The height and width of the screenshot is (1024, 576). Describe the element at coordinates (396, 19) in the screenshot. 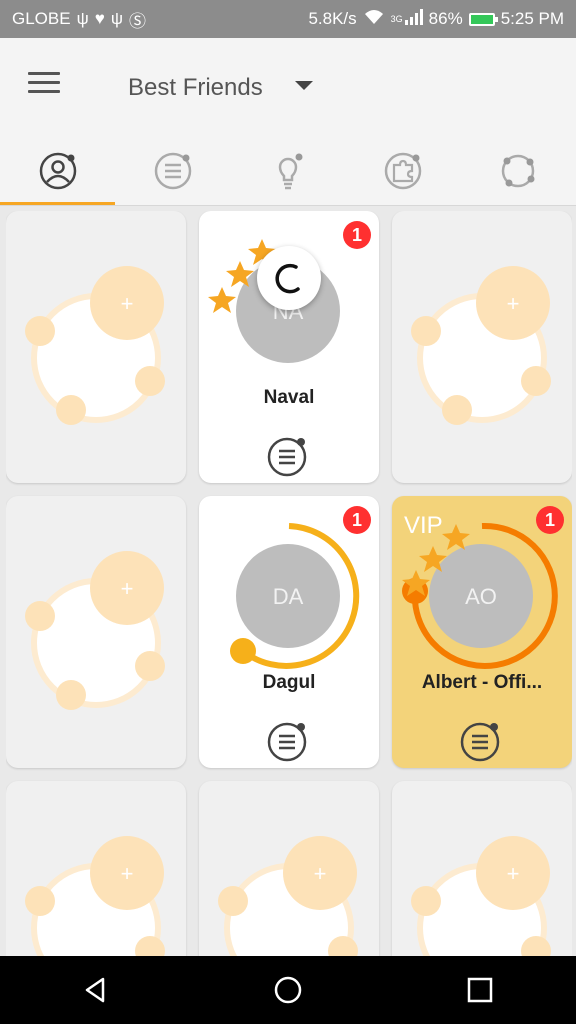

I see `network-type: 3G` at that location.